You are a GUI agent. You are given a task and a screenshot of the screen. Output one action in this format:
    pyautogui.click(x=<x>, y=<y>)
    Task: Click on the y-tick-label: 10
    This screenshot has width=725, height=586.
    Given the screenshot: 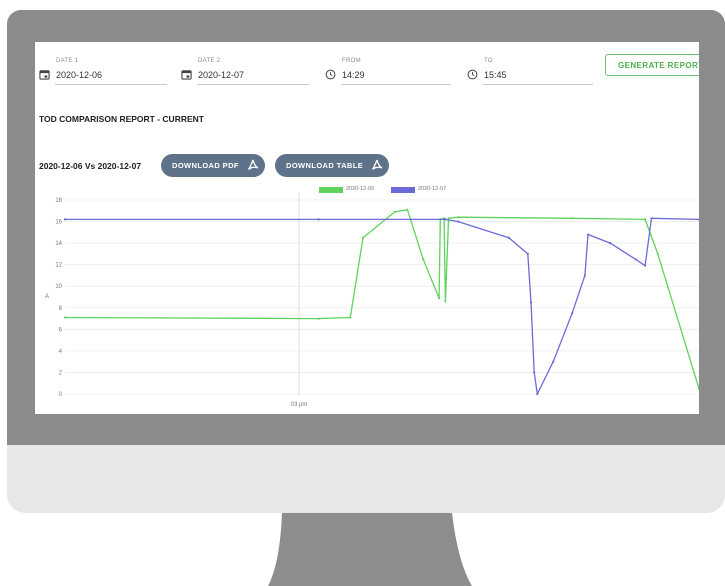 What is the action you would take?
    pyautogui.click(x=58, y=287)
    